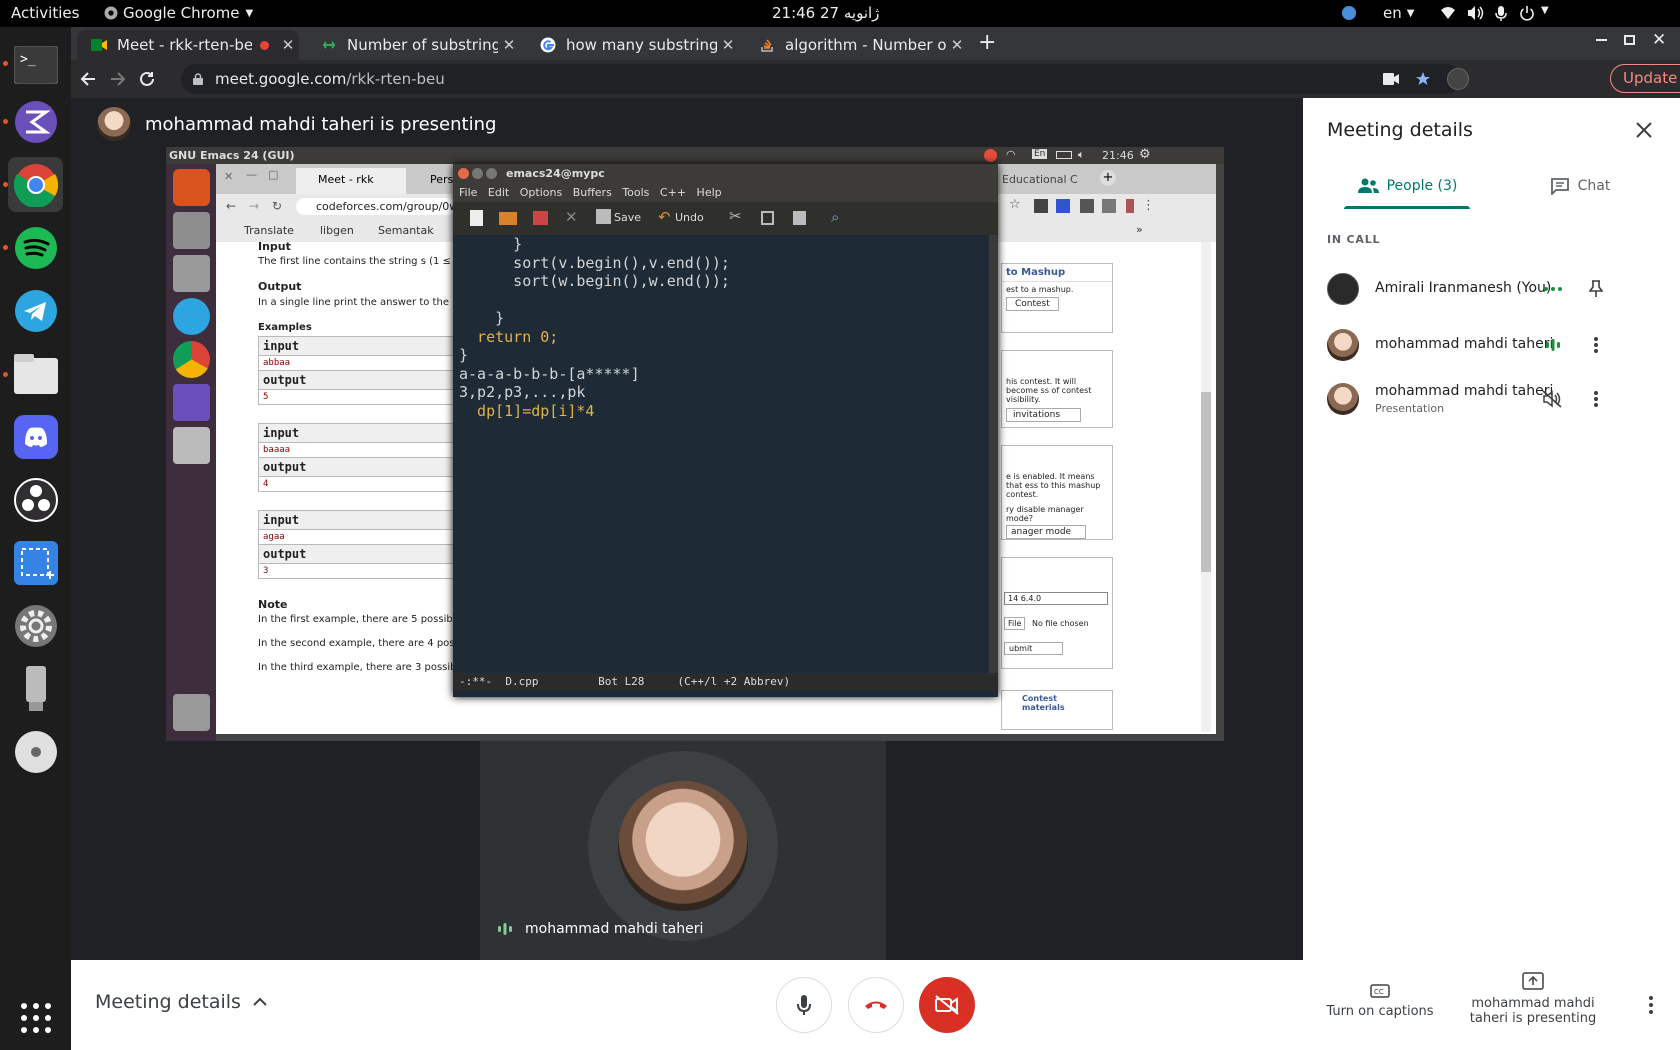  Describe the element at coordinates (1553, 289) in the screenshot. I see `more-horiz-icon` at that location.